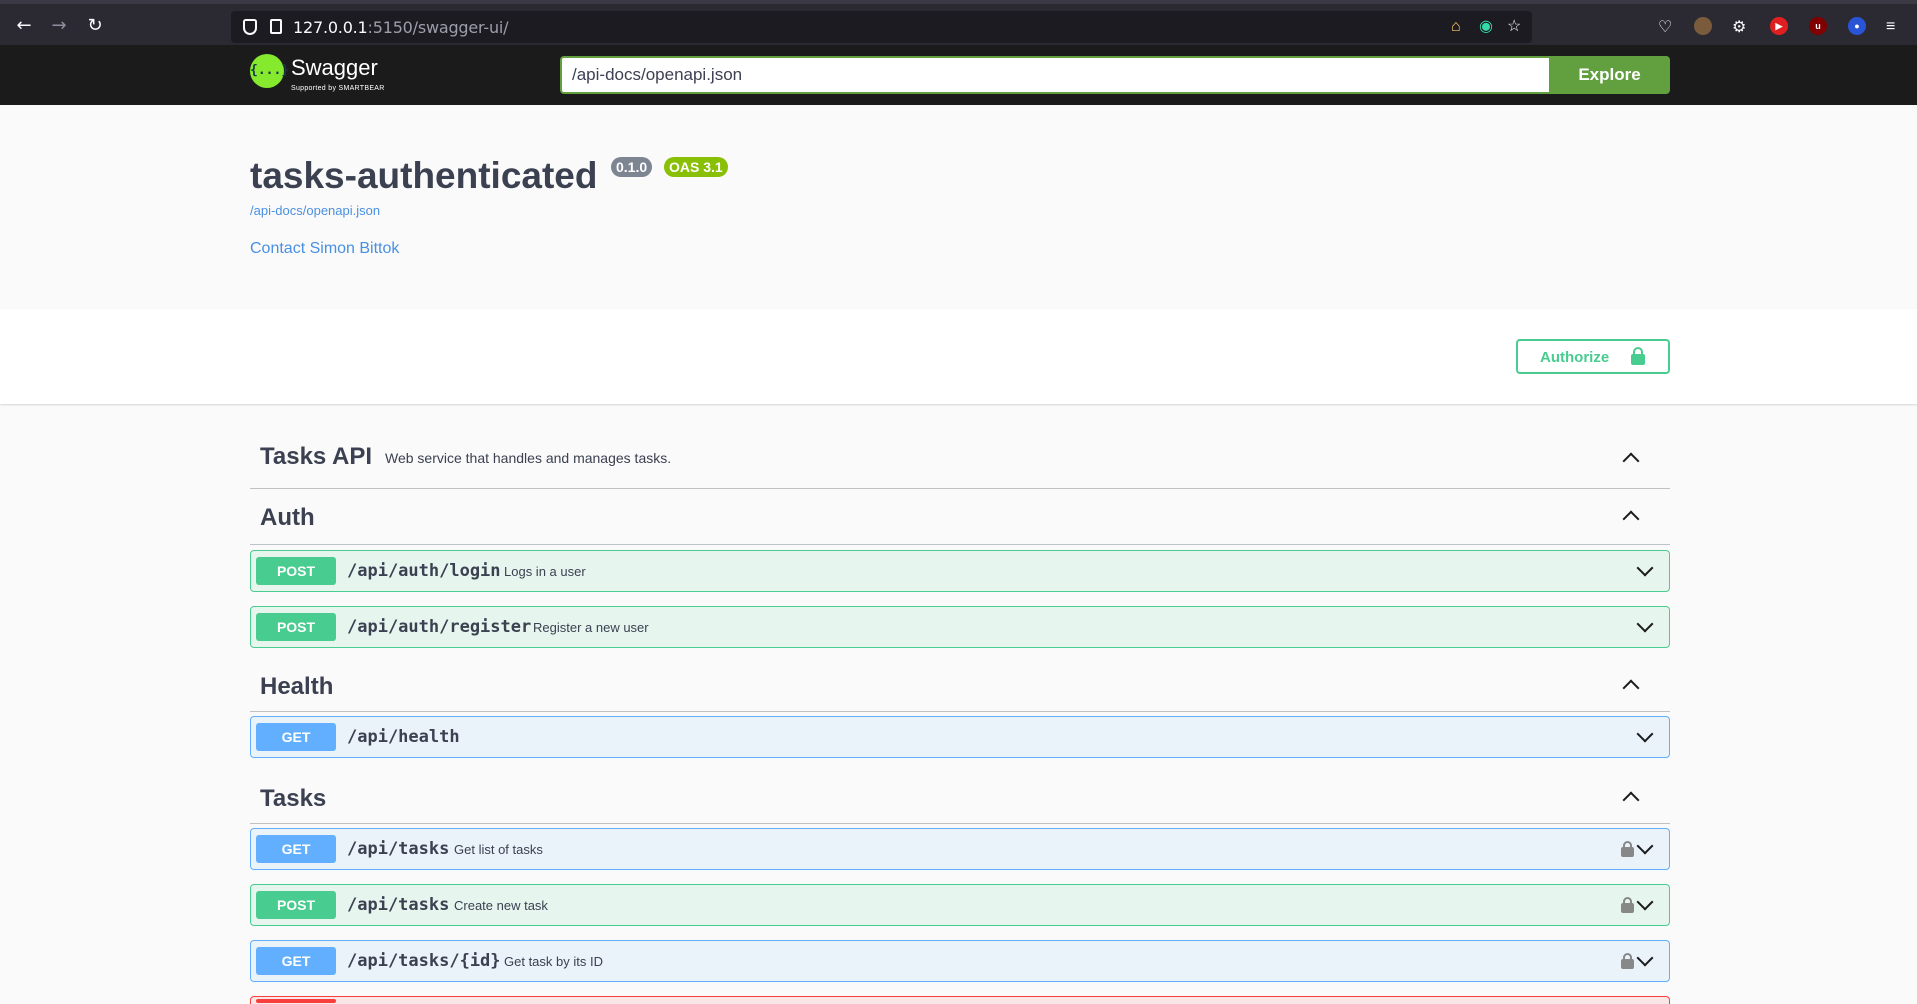 This screenshot has width=1917, height=1004. What do you see at coordinates (632, 167) in the screenshot?
I see `version-badge: 0.1.0` at bounding box center [632, 167].